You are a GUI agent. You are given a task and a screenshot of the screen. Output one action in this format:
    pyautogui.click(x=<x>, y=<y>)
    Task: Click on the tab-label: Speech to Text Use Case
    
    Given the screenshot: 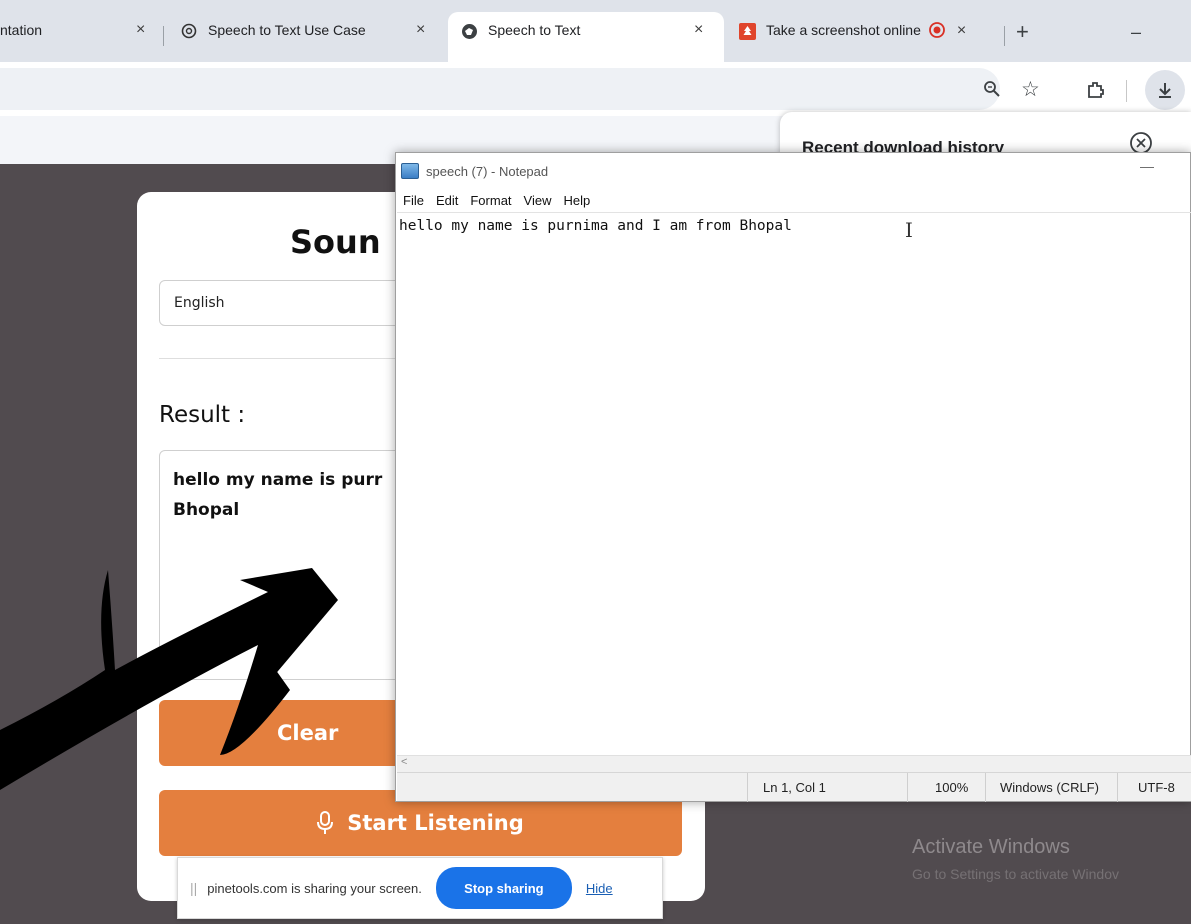 What is the action you would take?
    pyautogui.click(x=287, y=30)
    